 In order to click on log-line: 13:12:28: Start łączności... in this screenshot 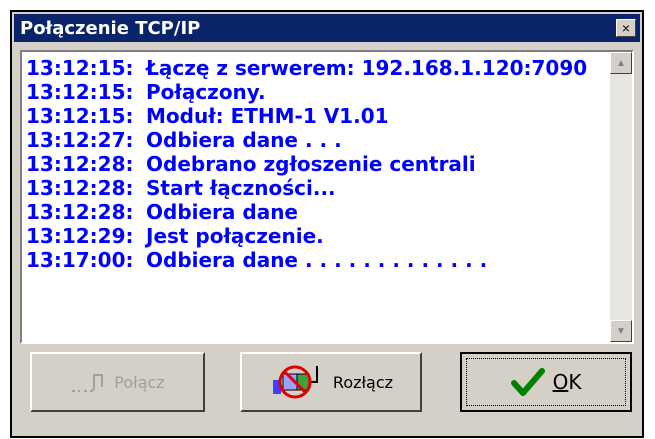, I will do `click(317, 188)`.